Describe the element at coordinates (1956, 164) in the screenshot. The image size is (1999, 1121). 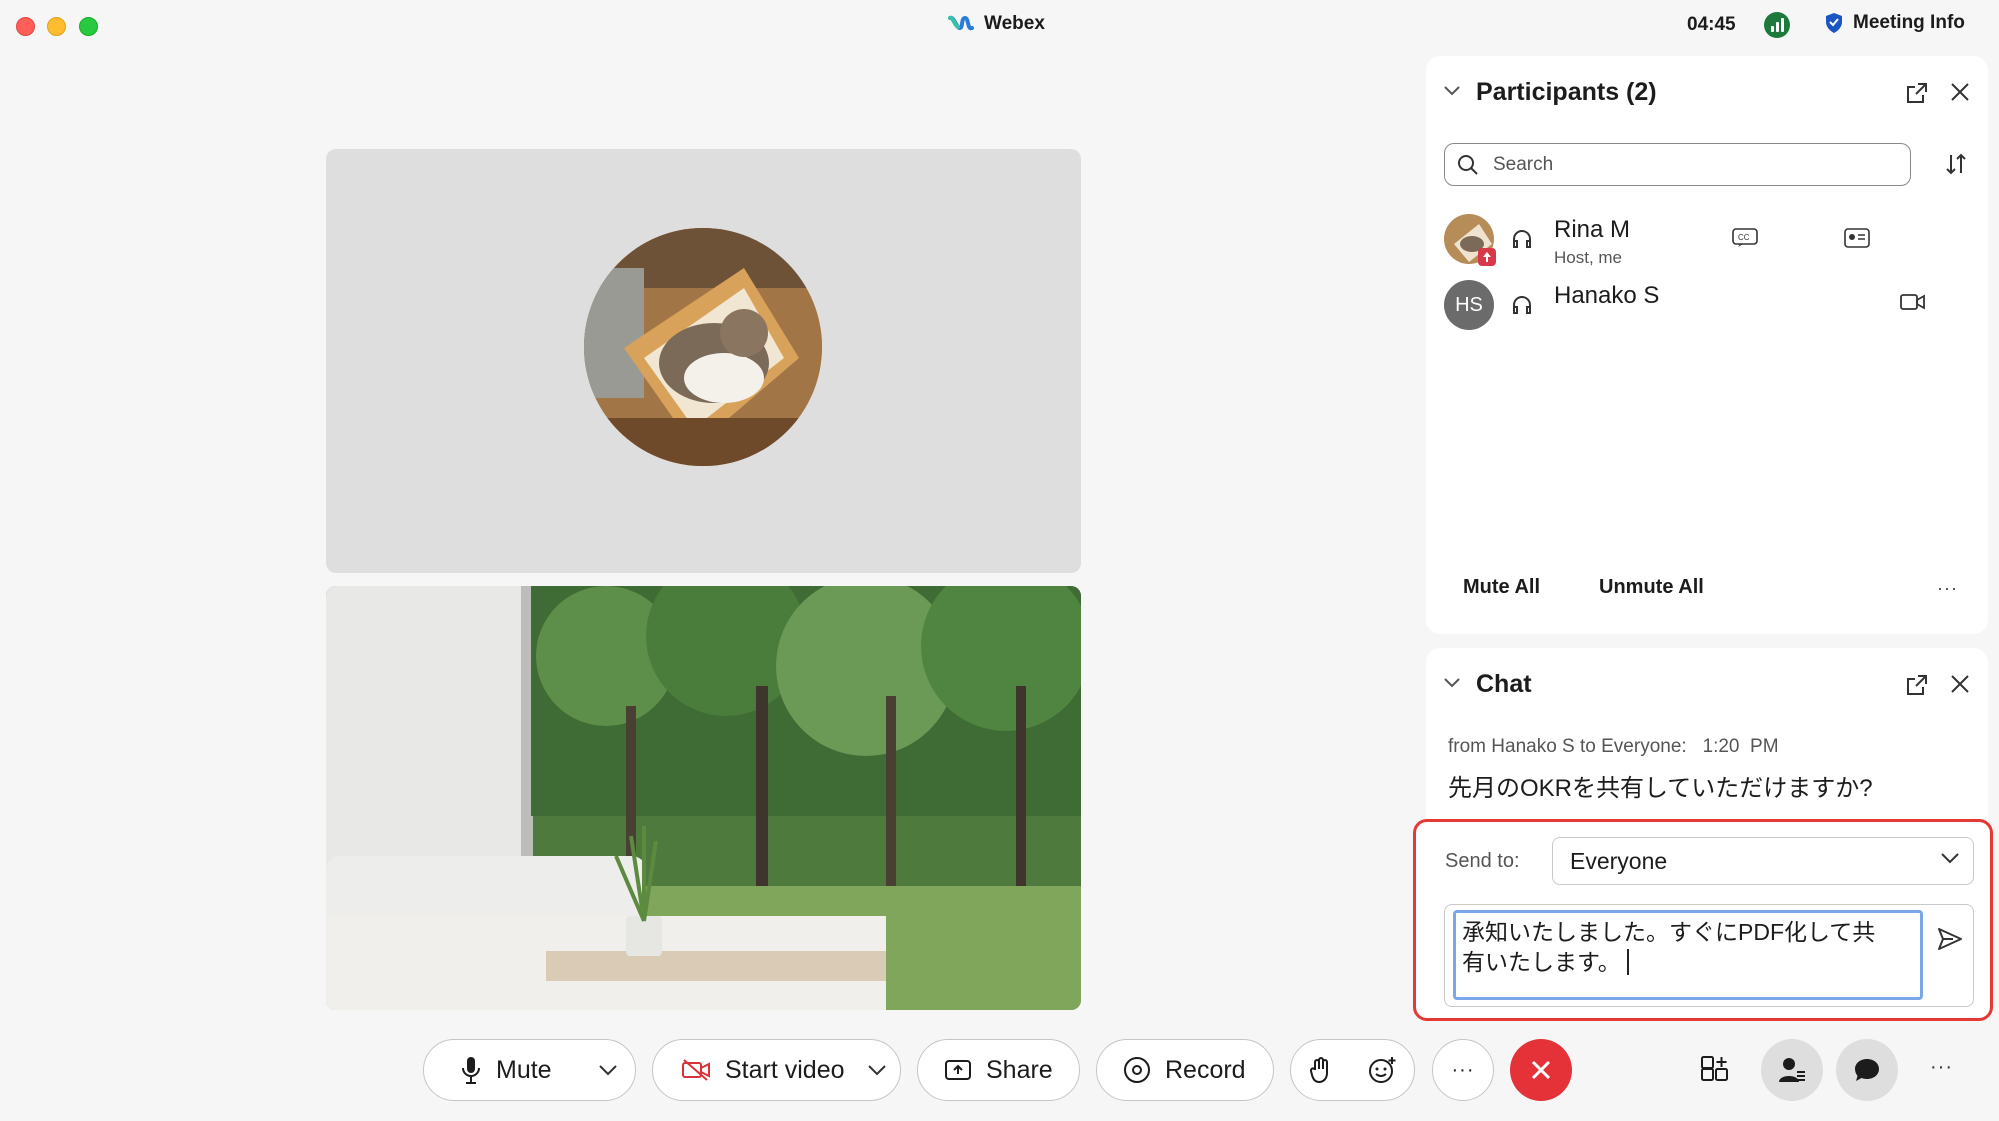
I see `sort-icon` at that location.